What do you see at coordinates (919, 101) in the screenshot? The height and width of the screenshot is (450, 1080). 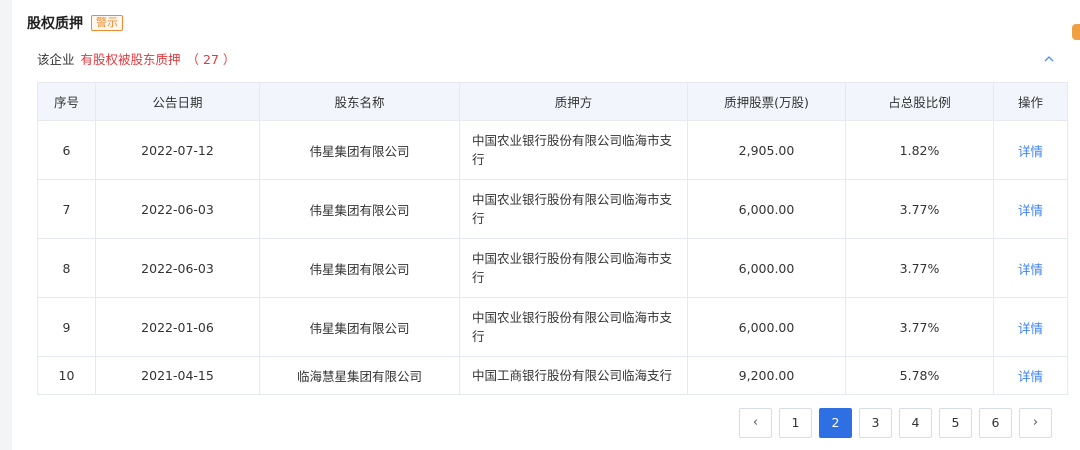 I see `col-header-ratio: 占总股比例` at bounding box center [919, 101].